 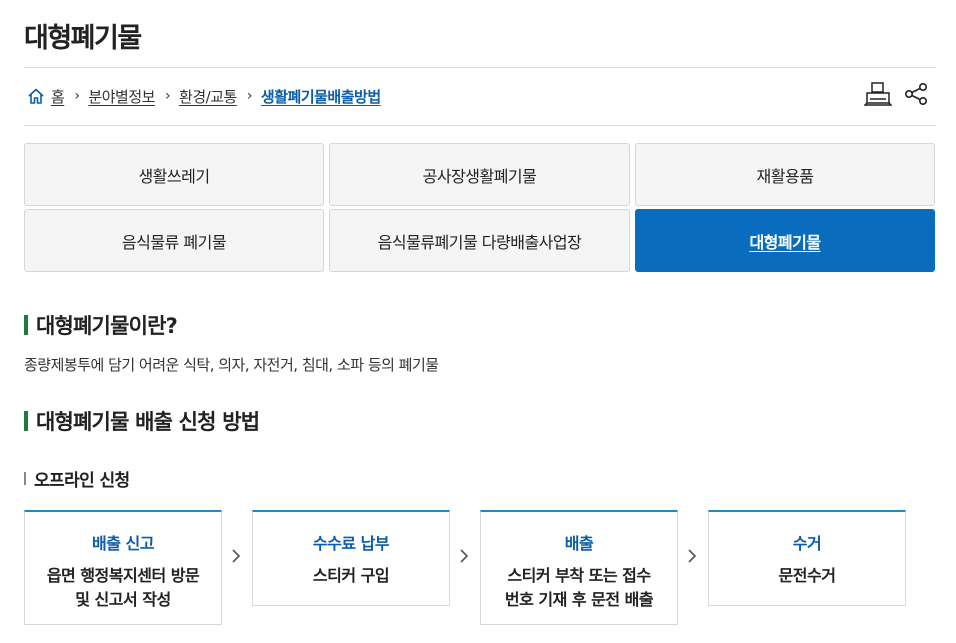 I want to click on step-title: 배출 신고, so click(x=123, y=543).